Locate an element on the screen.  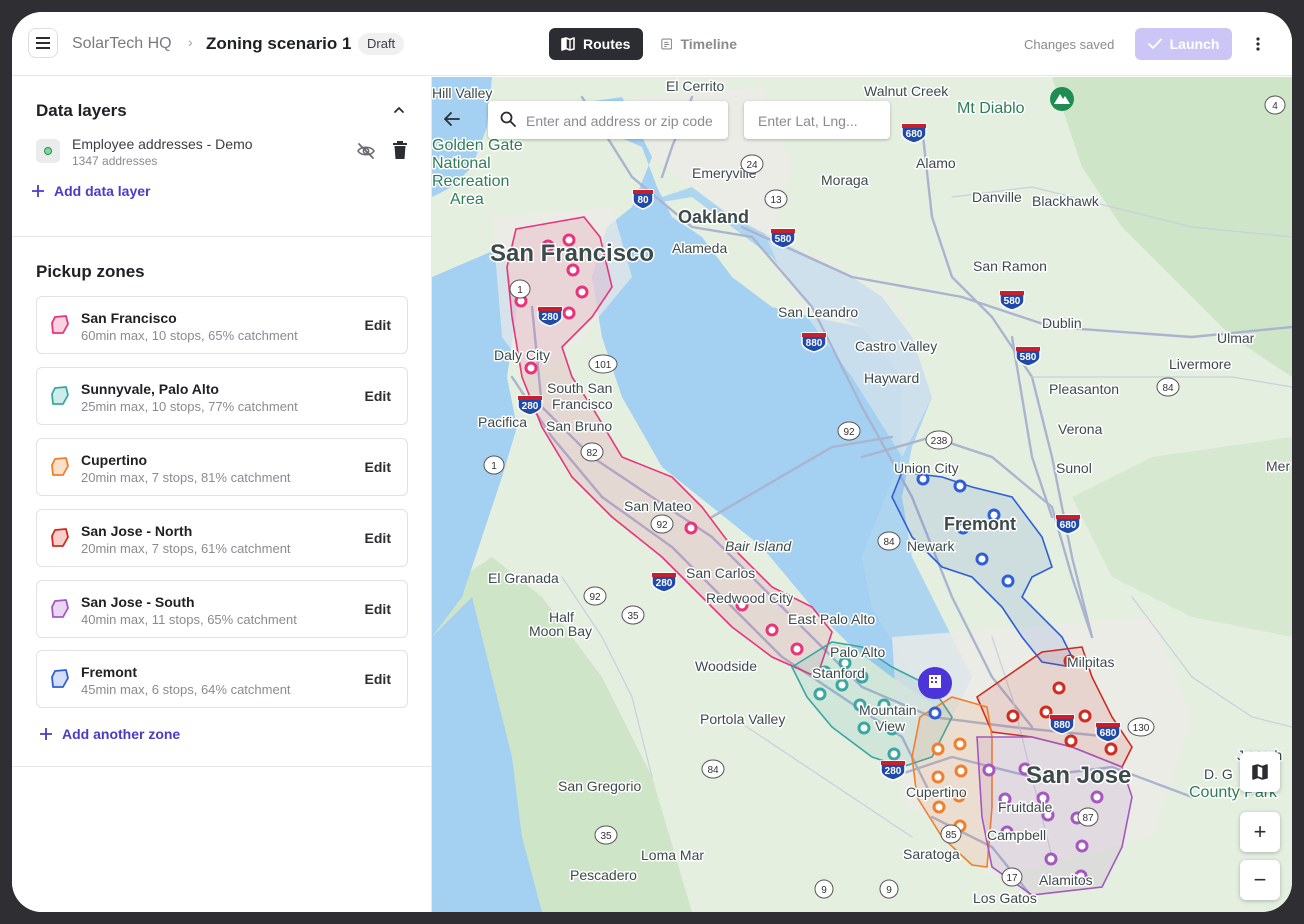
map-label: Redwood City is located at coordinates (749, 598).